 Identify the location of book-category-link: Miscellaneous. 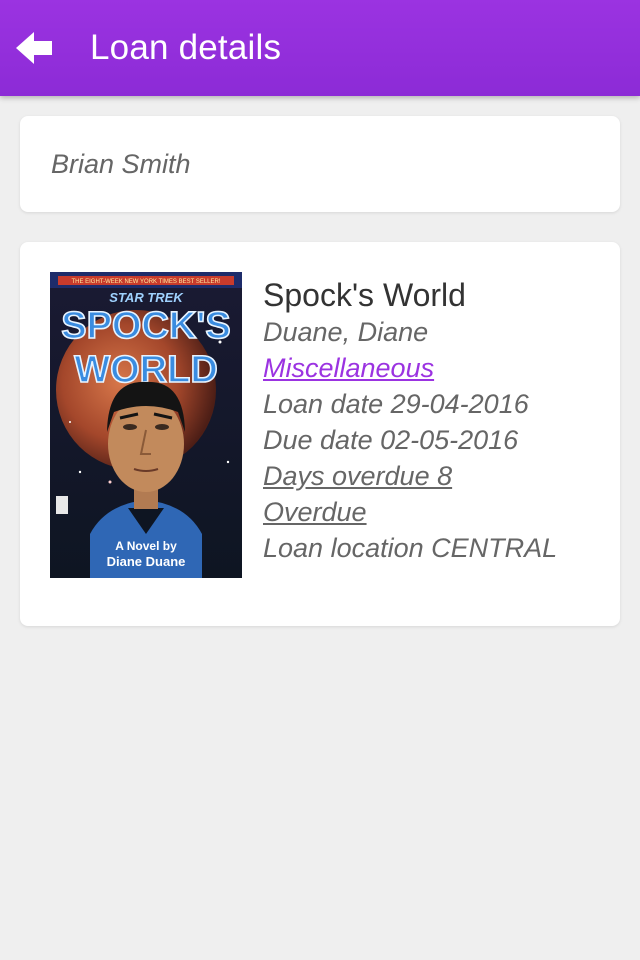
(438, 368).